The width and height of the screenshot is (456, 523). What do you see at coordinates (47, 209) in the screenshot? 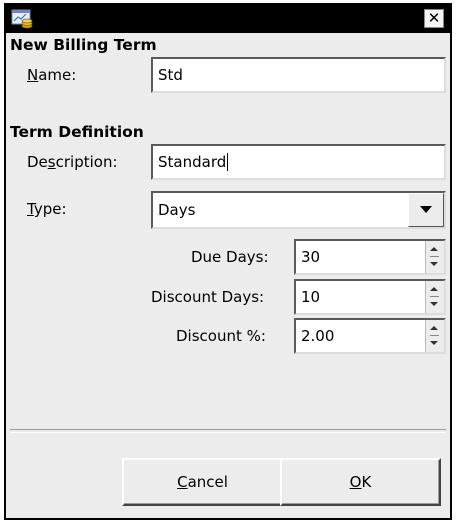
I see `type-label: Type:` at bounding box center [47, 209].